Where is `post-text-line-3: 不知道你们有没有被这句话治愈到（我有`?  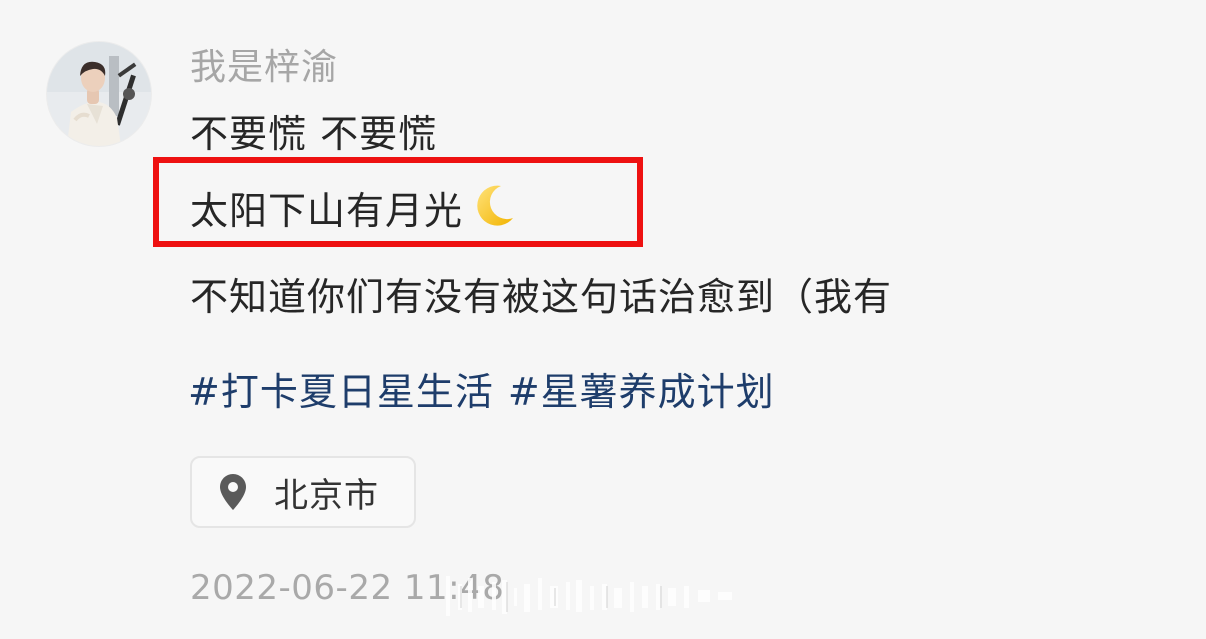
post-text-line-3: 不知道你们有没有被这句话治愈到（我有 is located at coordinates (541, 297).